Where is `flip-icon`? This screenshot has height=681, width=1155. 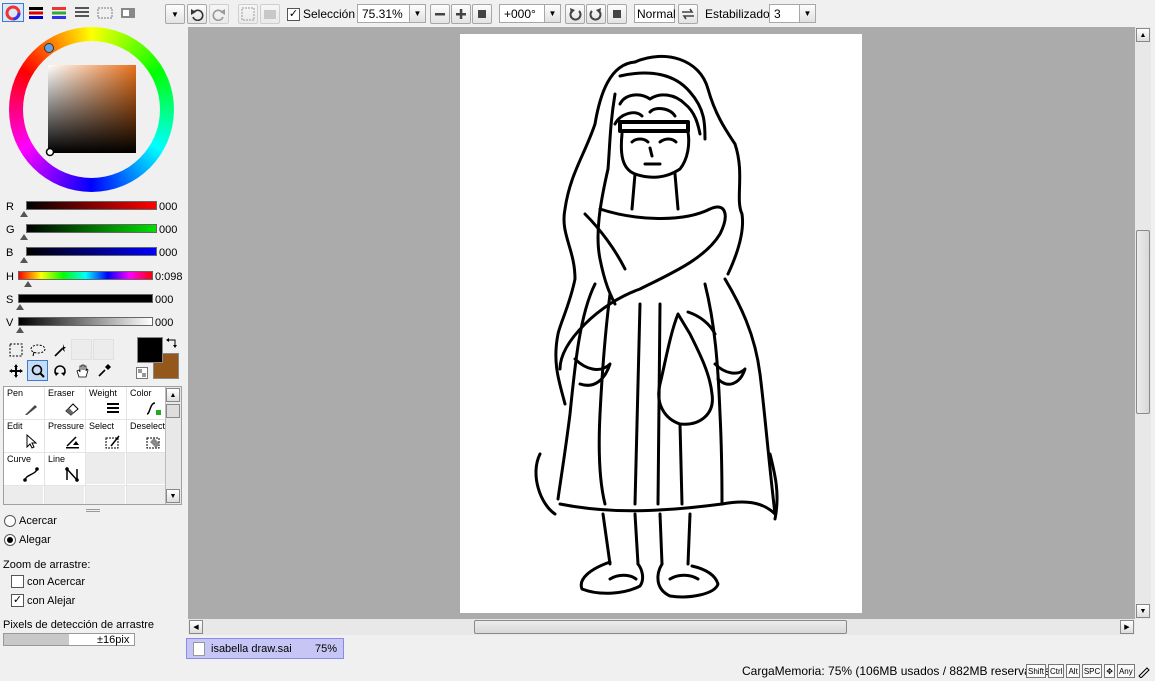 flip-icon is located at coordinates (688, 14).